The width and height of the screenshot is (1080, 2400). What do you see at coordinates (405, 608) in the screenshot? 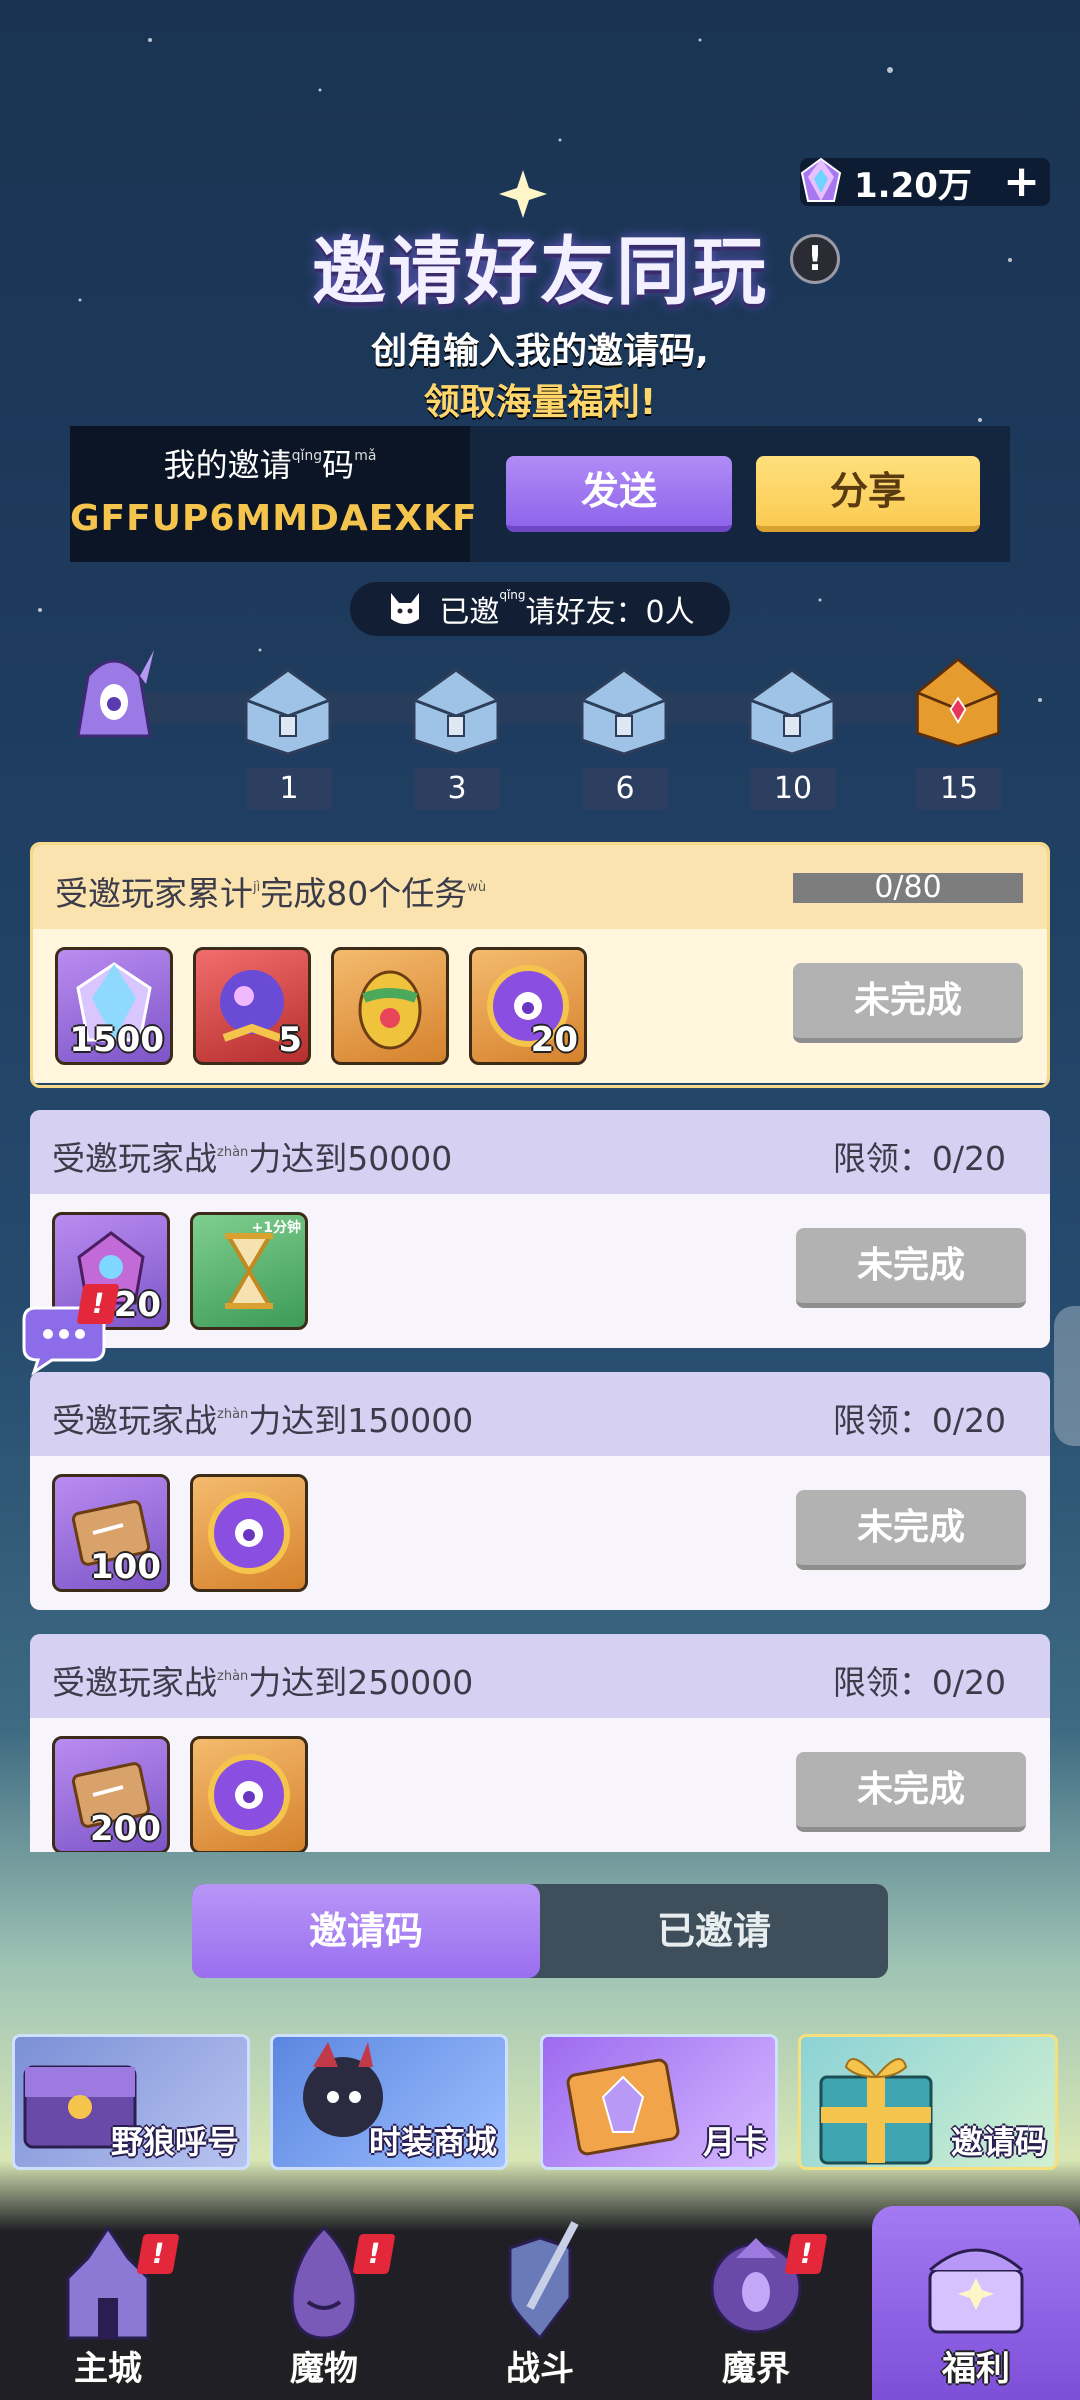
I see `cat-icon` at bounding box center [405, 608].